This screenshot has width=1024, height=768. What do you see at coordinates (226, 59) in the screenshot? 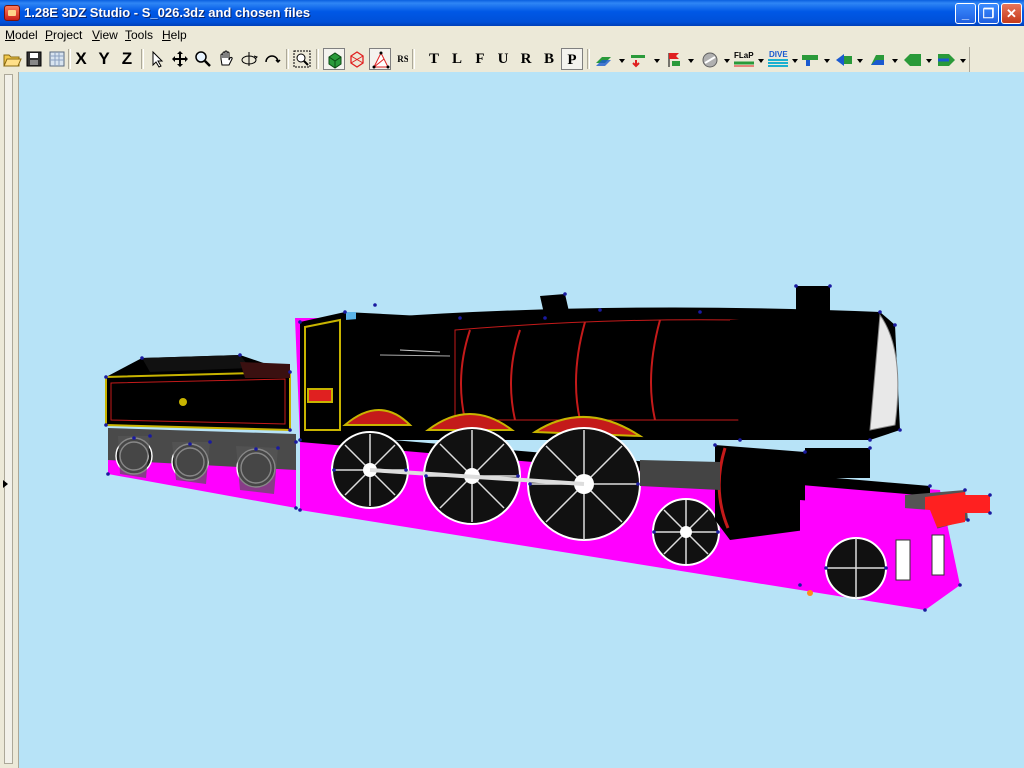
I see `pan-button` at bounding box center [226, 59].